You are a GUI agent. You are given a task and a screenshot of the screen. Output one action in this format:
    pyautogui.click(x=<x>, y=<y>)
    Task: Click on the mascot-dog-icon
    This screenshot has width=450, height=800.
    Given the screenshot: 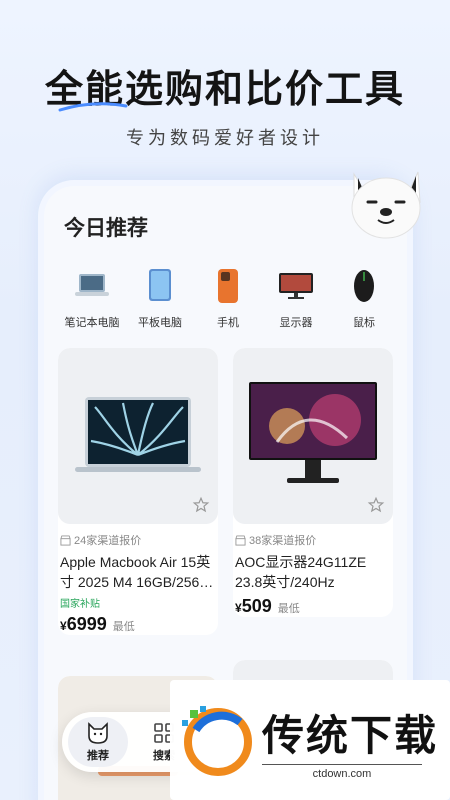 What is the action you would take?
    pyautogui.click(x=386, y=205)
    